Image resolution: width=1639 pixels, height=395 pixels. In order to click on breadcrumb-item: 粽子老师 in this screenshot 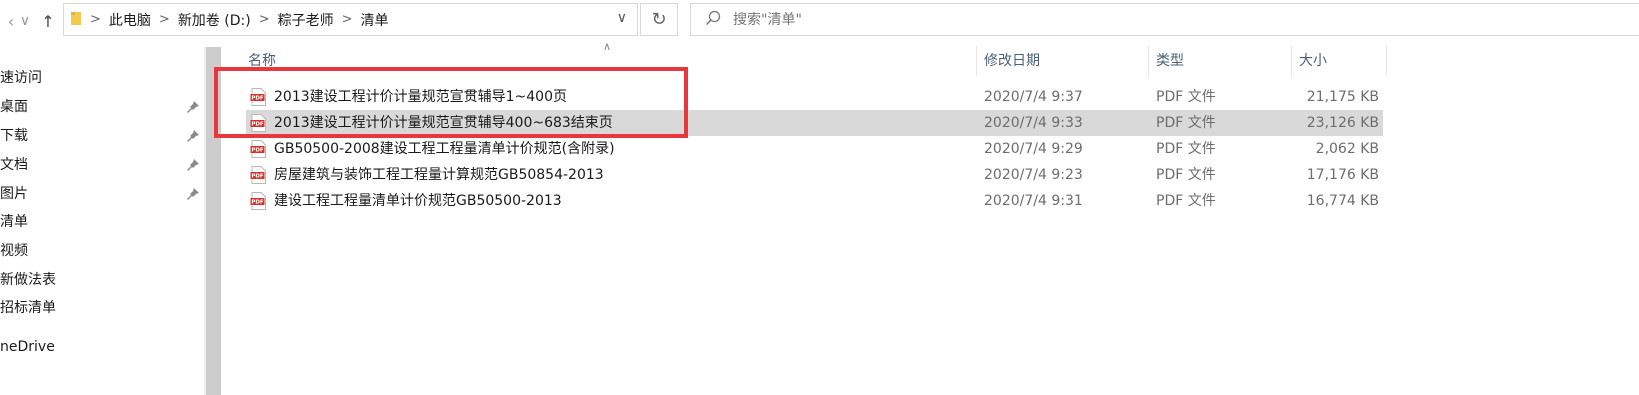, I will do `click(306, 20)`.